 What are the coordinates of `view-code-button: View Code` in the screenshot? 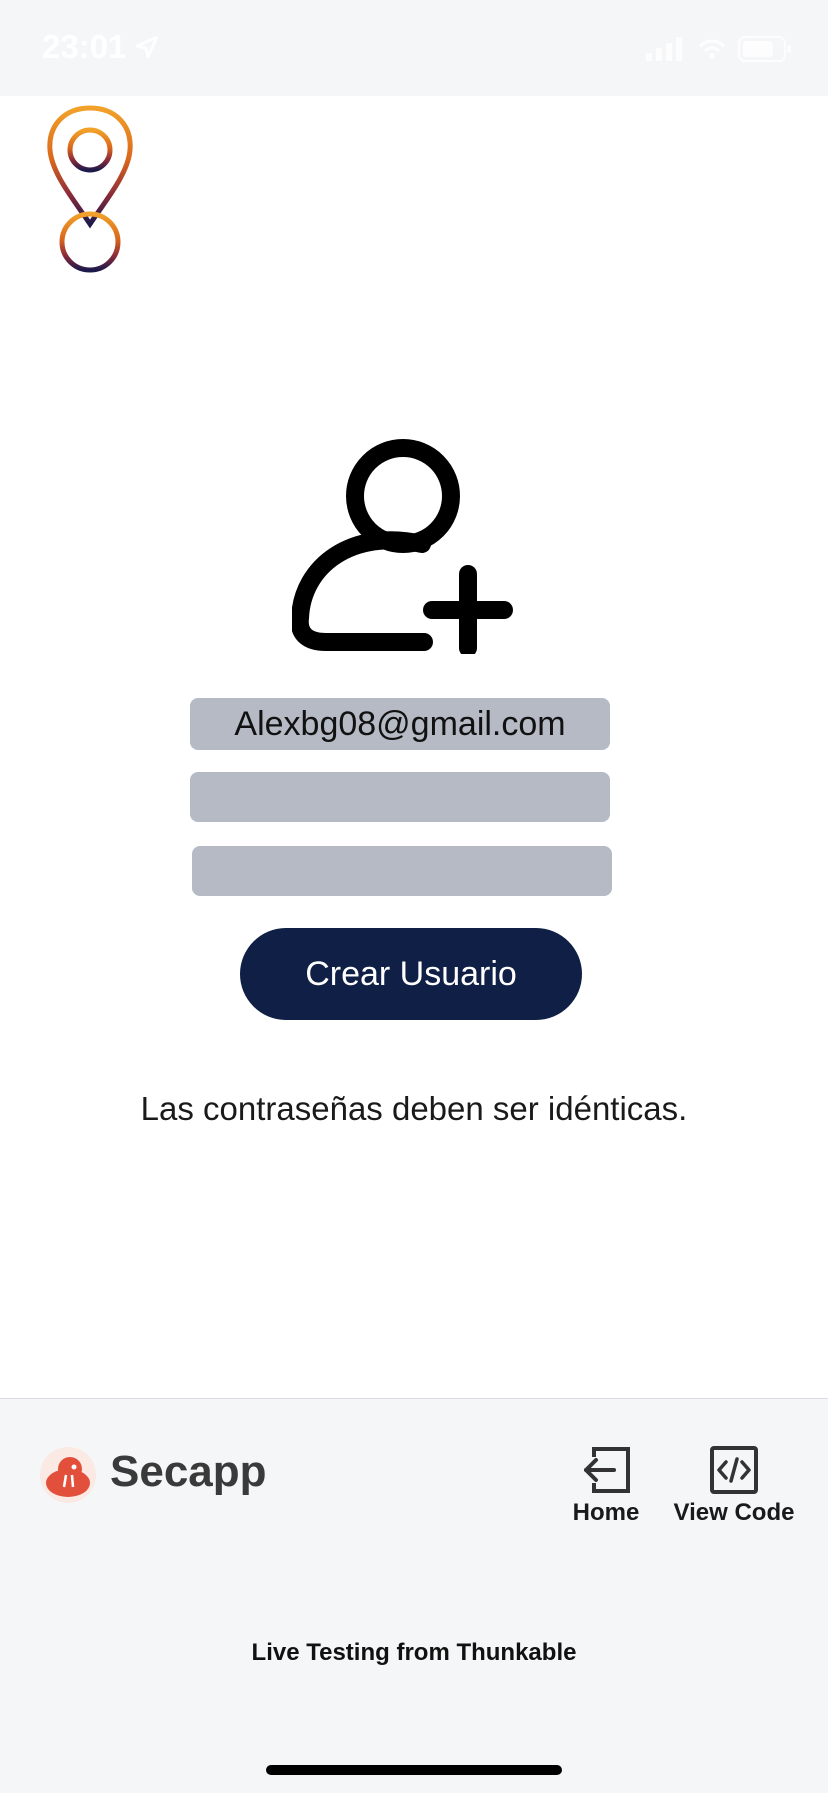 It's located at (734, 1486).